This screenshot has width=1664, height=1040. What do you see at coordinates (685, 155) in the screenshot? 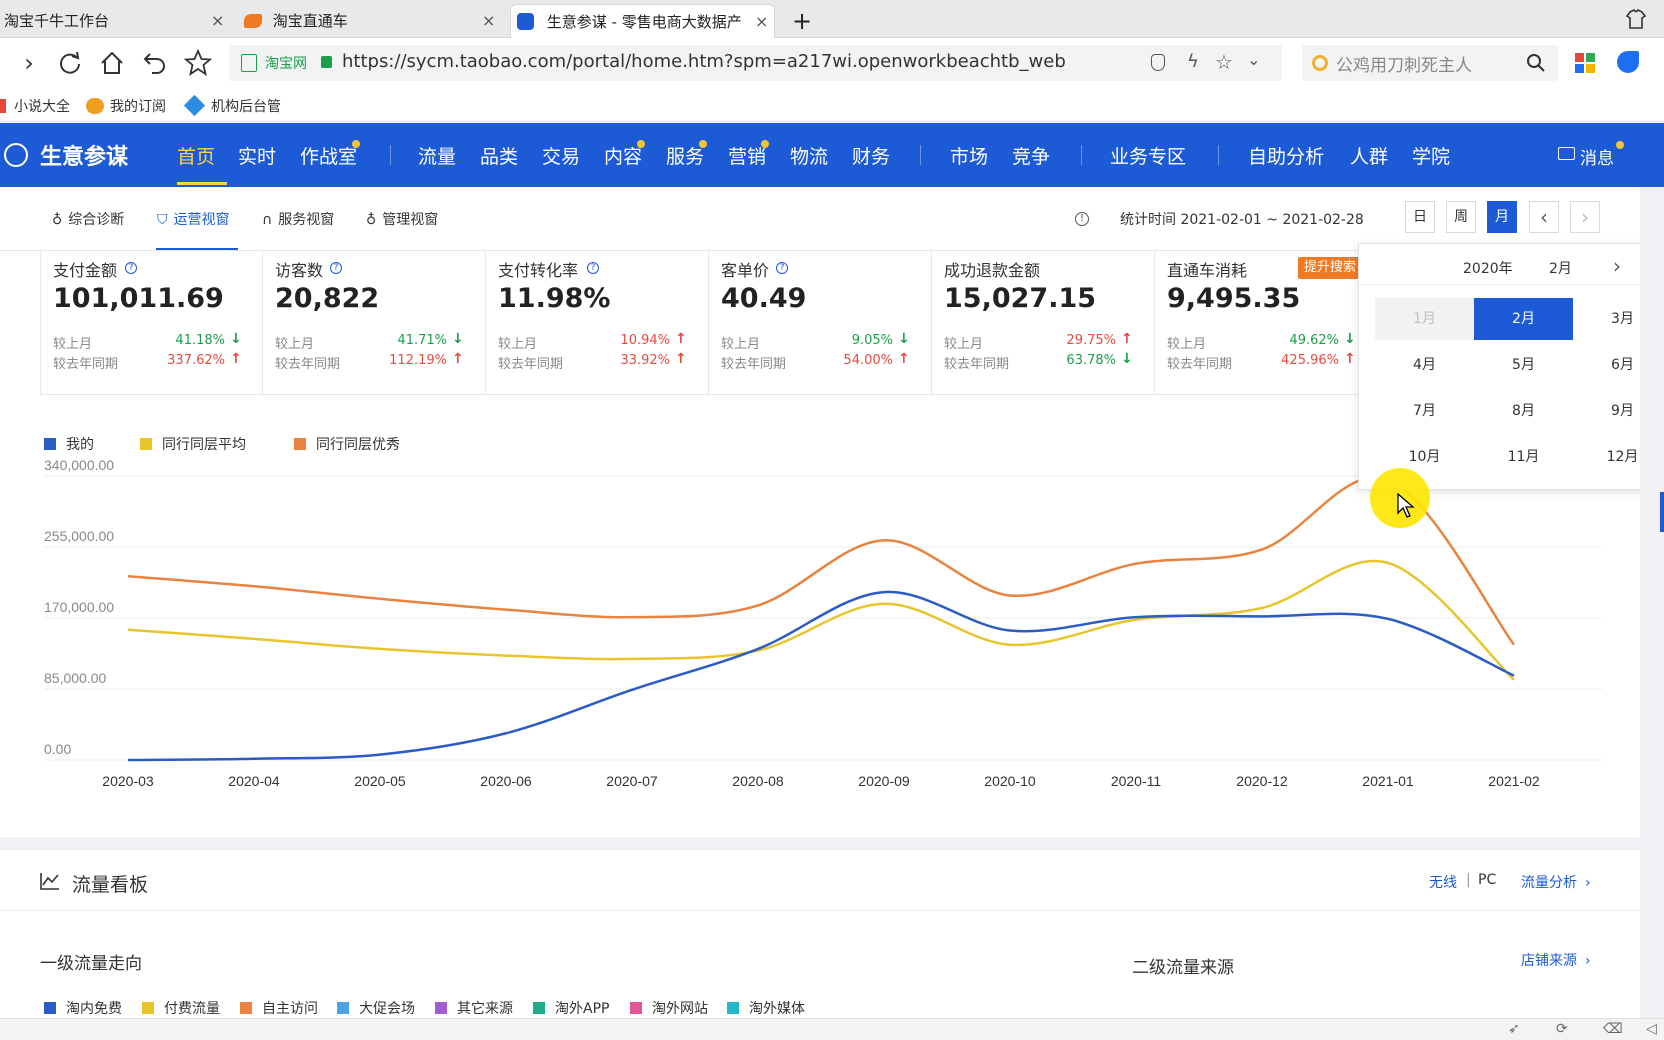
I see `nav-service: 服务` at bounding box center [685, 155].